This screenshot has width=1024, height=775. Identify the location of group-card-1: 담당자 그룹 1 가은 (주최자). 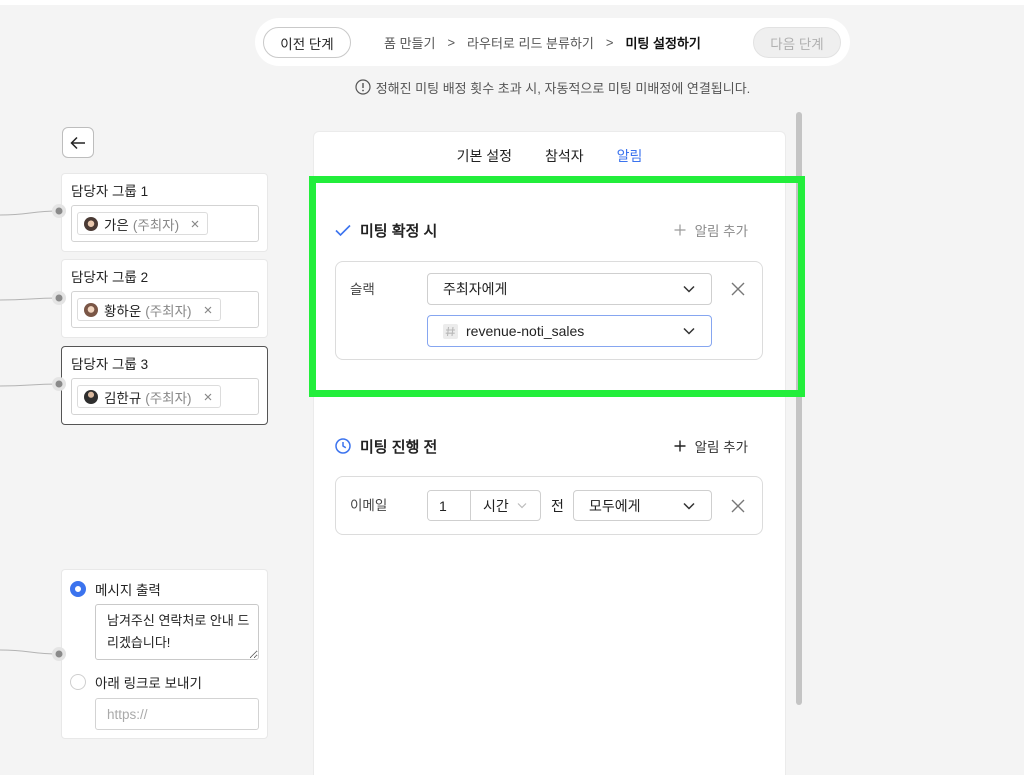
(164, 212).